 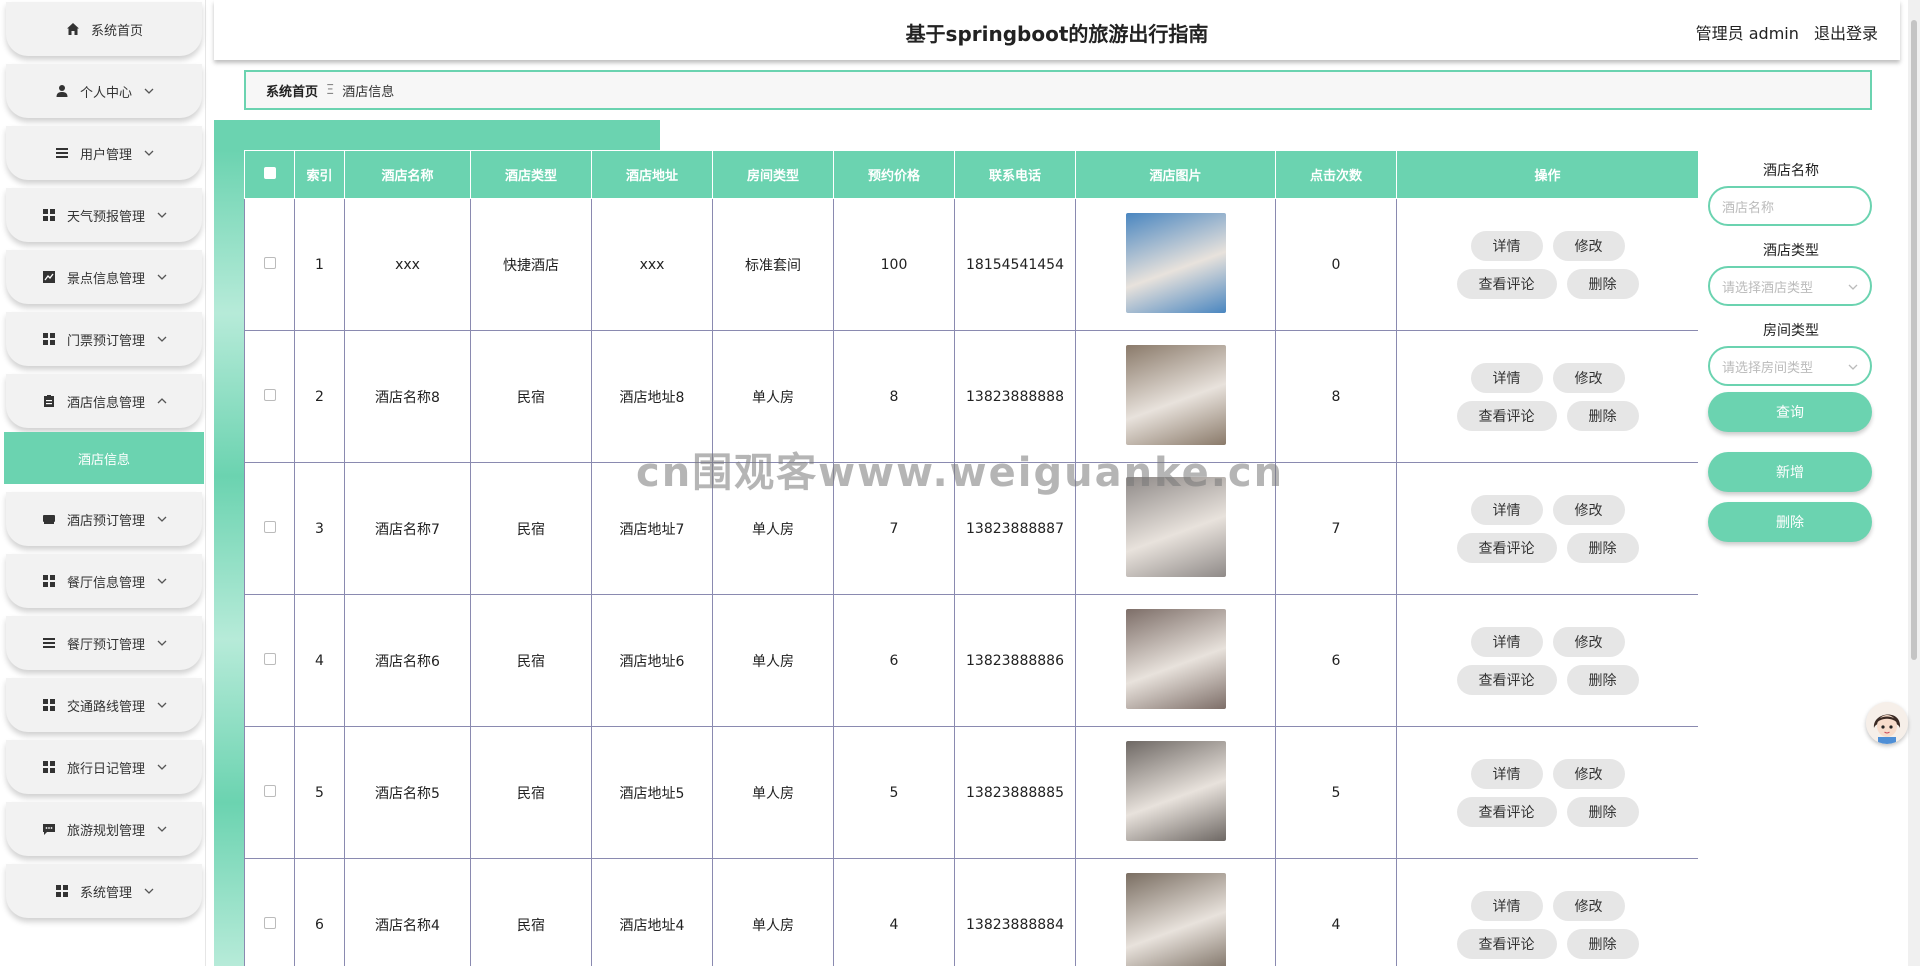 What do you see at coordinates (652, 396) in the screenshot?
I see `cell-address: 酒店地址8` at bounding box center [652, 396].